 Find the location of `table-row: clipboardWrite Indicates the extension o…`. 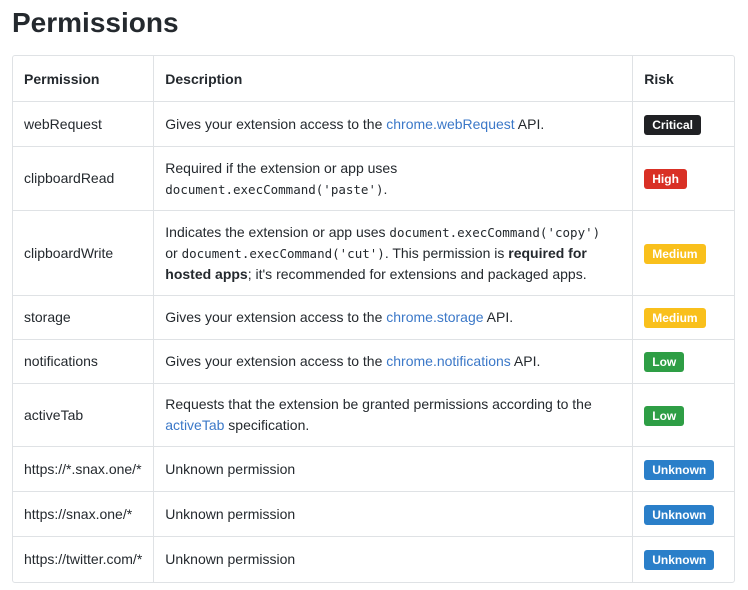

table-row: clipboardWrite Indicates the extension o… is located at coordinates (373, 253).